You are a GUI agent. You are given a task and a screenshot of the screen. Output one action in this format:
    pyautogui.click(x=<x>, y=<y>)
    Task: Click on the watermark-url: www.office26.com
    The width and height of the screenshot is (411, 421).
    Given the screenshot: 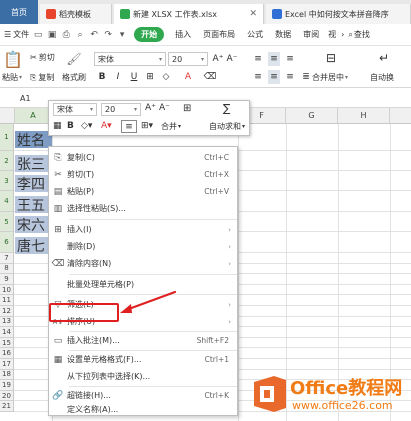 What is the action you would take?
    pyautogui.click(x=342, y=405)
    